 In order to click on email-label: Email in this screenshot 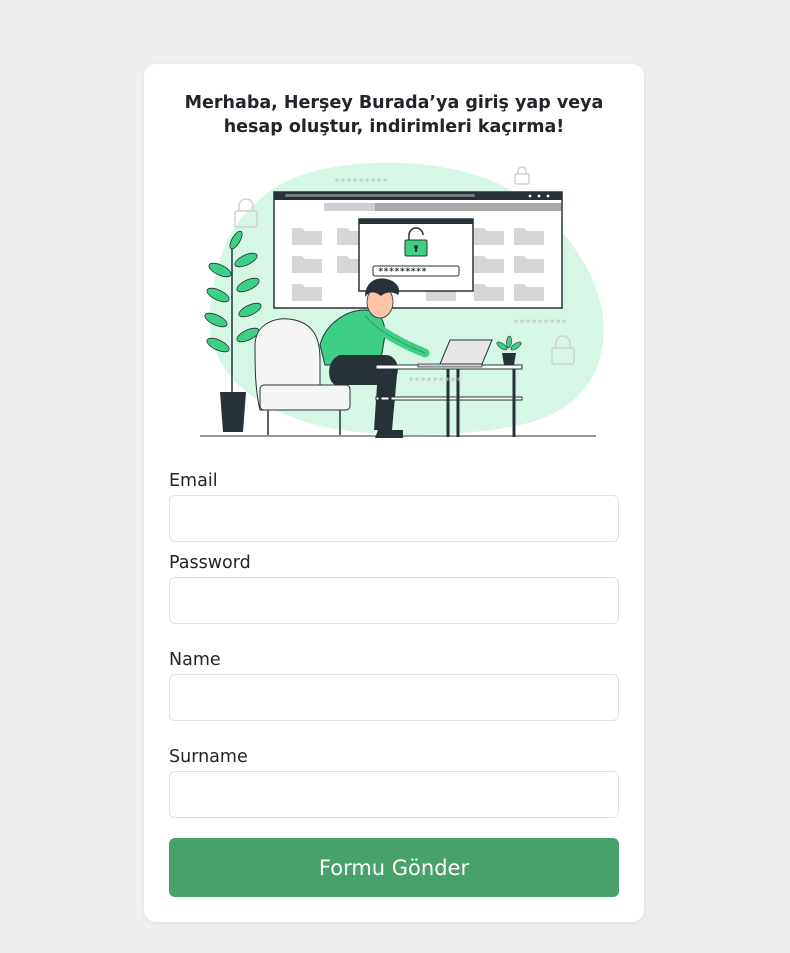, I will do `click(193, 481)`.